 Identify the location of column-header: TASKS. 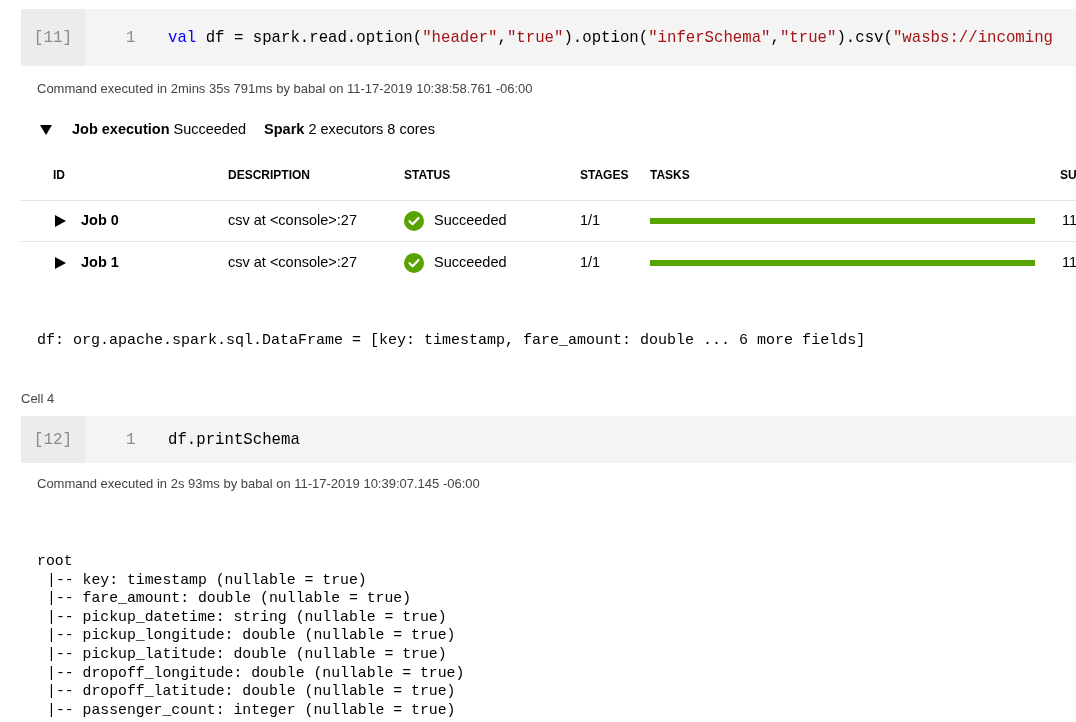
(670, 175).